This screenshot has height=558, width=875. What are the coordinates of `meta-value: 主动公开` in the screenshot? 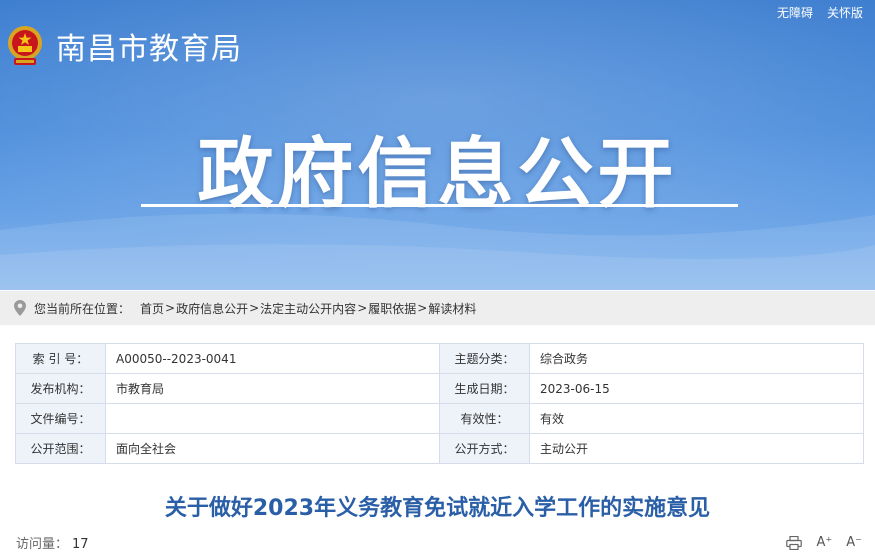 It's located at (696, 448).